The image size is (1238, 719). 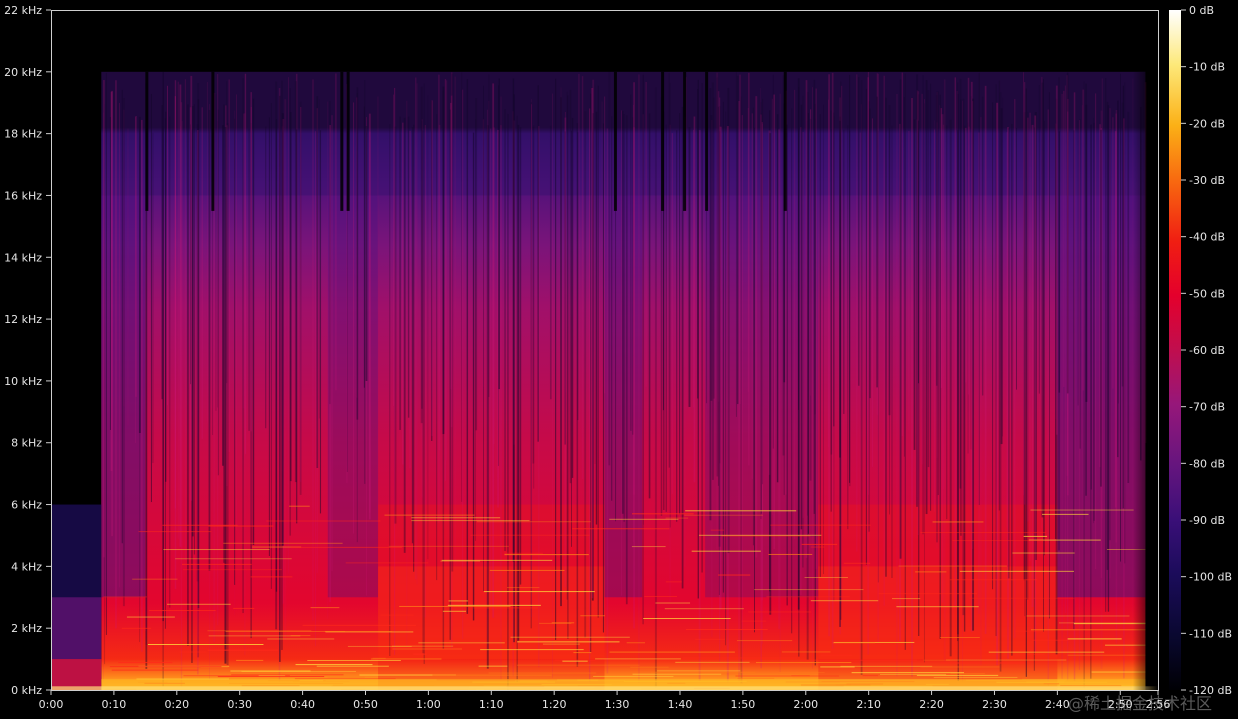 I want to click on y-tick-label: 0 kHz, so click(x=26, y=690).